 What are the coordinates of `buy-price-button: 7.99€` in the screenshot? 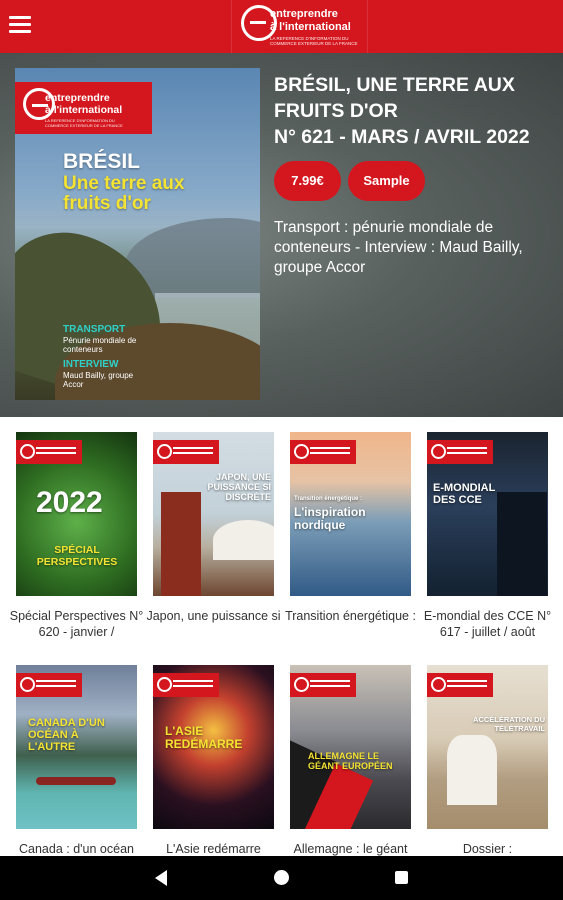 It's located at (307, 181).